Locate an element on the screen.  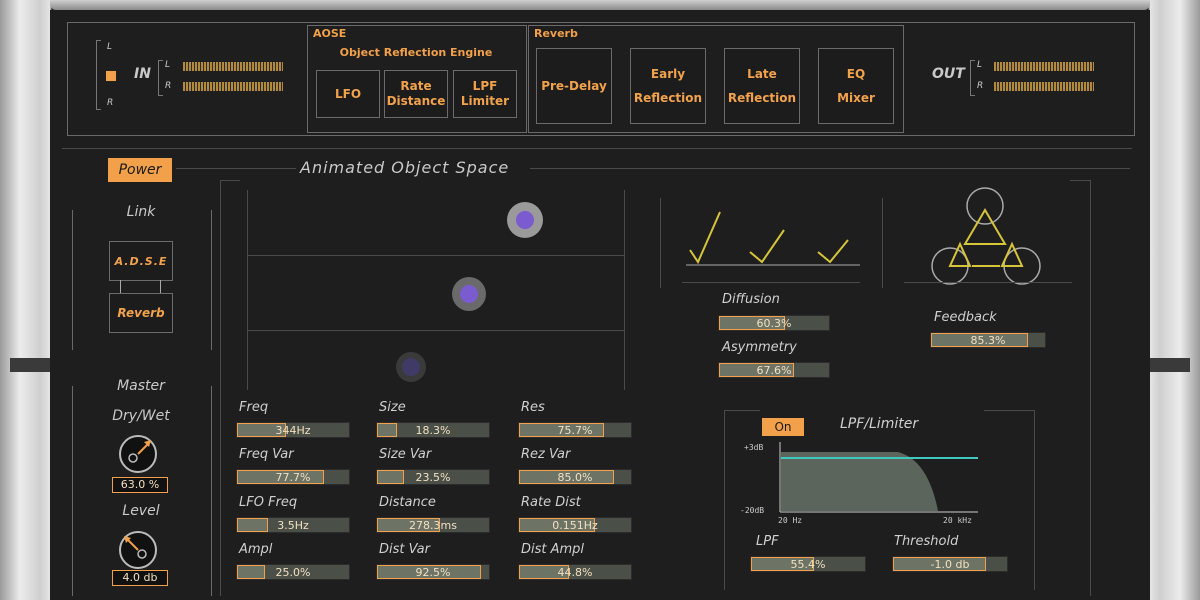
param-rate-dist-value: 0.151Hz is located at coordinates (575, 525).